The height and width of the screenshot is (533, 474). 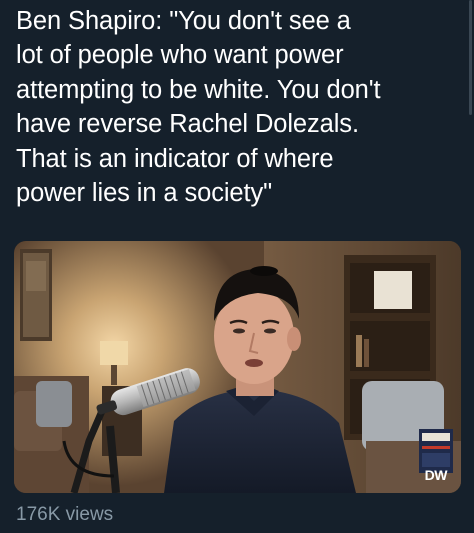 What do you see at coordinates (180, 55) in the screenshot?
I see `tweet-text-line: lot of people who want power` at bounding box center [180, 55].